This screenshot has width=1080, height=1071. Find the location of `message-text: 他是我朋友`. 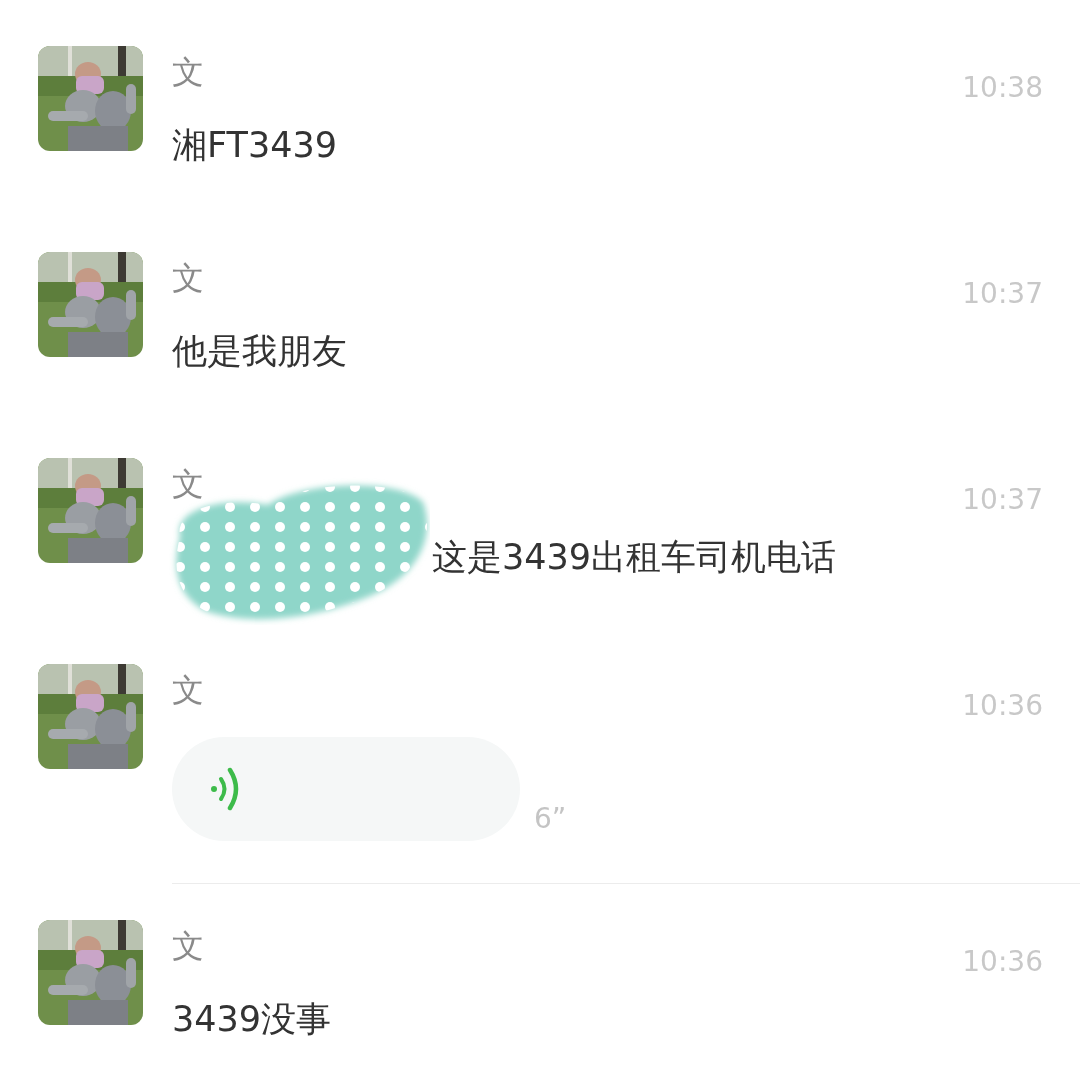

message-text: 他是我朋友 is located at coordinates (260, 351).